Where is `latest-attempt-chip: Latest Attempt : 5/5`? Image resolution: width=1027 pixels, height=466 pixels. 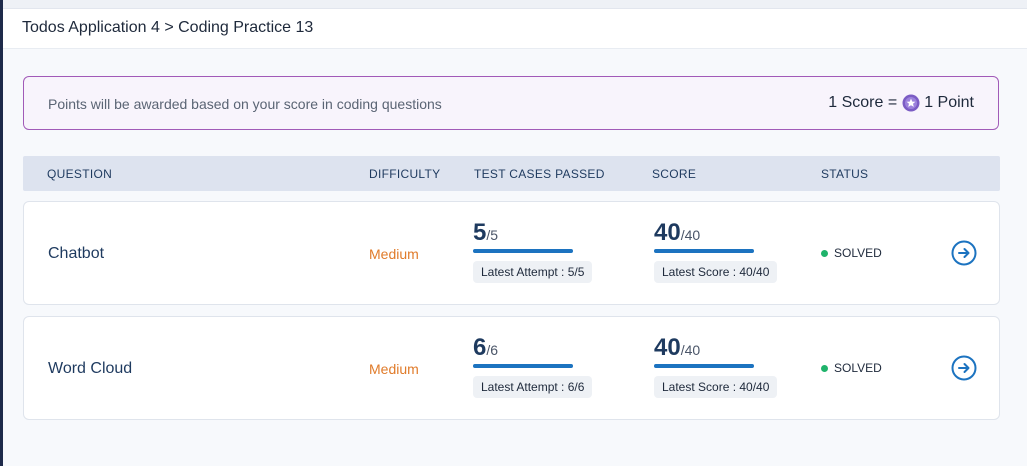
latest-attempt-chip: Latest Attempt : 5/5 is located at coordinates (533, 272).